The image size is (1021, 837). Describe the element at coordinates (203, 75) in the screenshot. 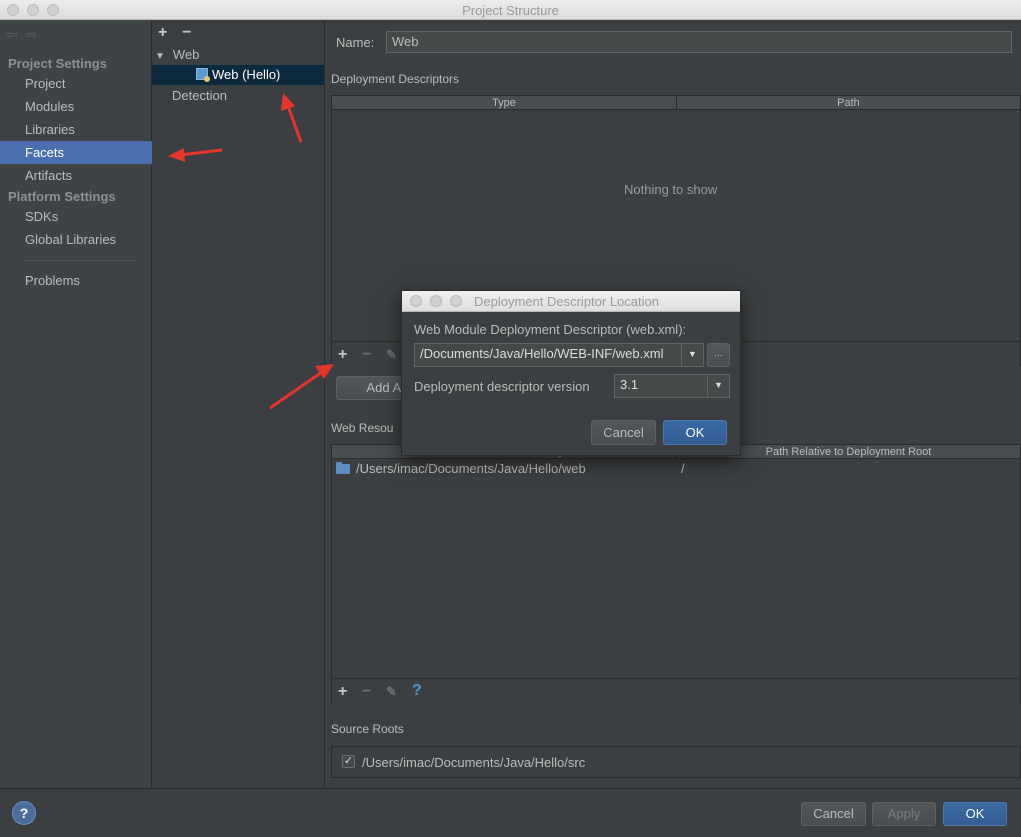

I see `web-facet-icon` at that location.